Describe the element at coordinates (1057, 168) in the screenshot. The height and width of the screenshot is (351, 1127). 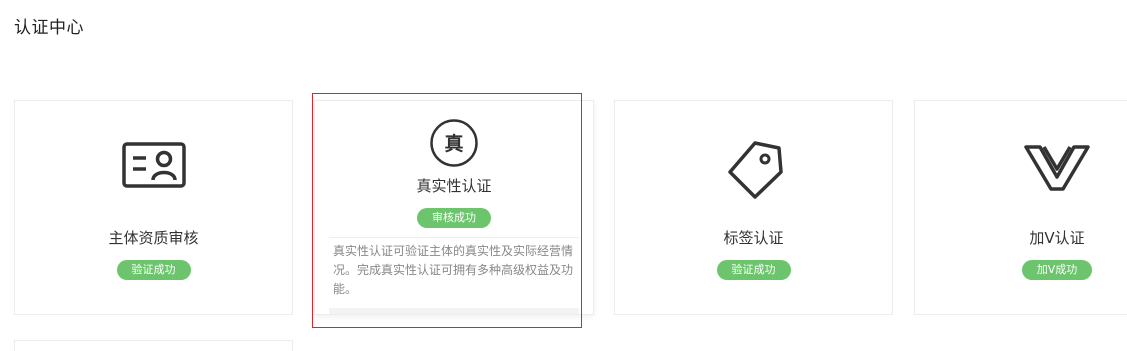
I see `v-icon` at that location.